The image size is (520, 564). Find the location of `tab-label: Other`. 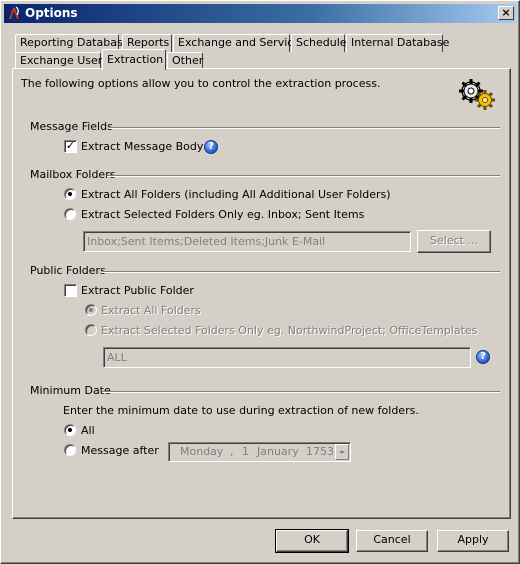

tab-label: Other is located at coordinates (188, 60).